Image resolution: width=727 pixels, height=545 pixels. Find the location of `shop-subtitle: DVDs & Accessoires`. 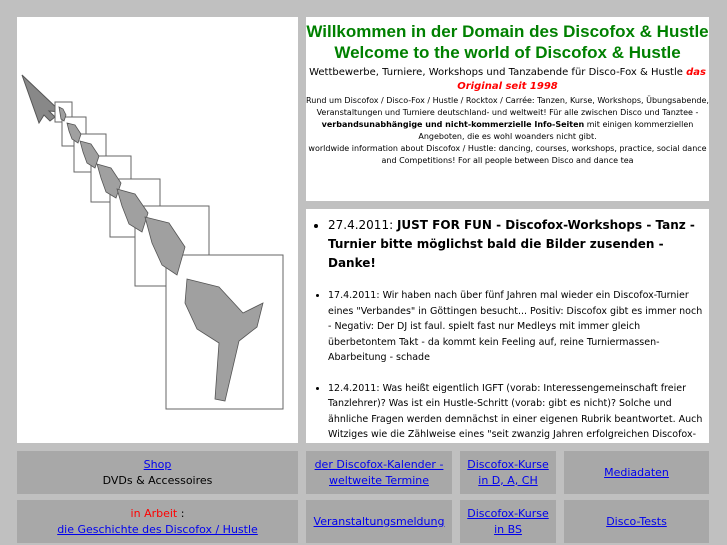

shop-subtitle: DVDs & Accessoires is located at coordinates (157, 480).